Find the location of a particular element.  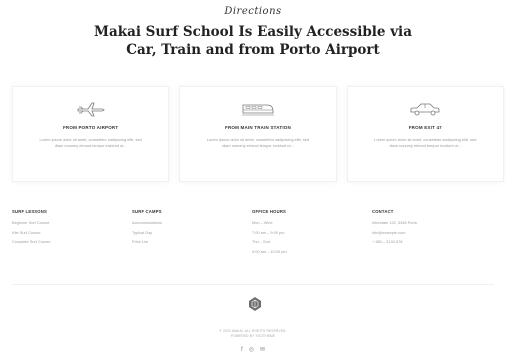

contact-address: Interstate 122, 5346 Porto is located at coordinates (394, 222).